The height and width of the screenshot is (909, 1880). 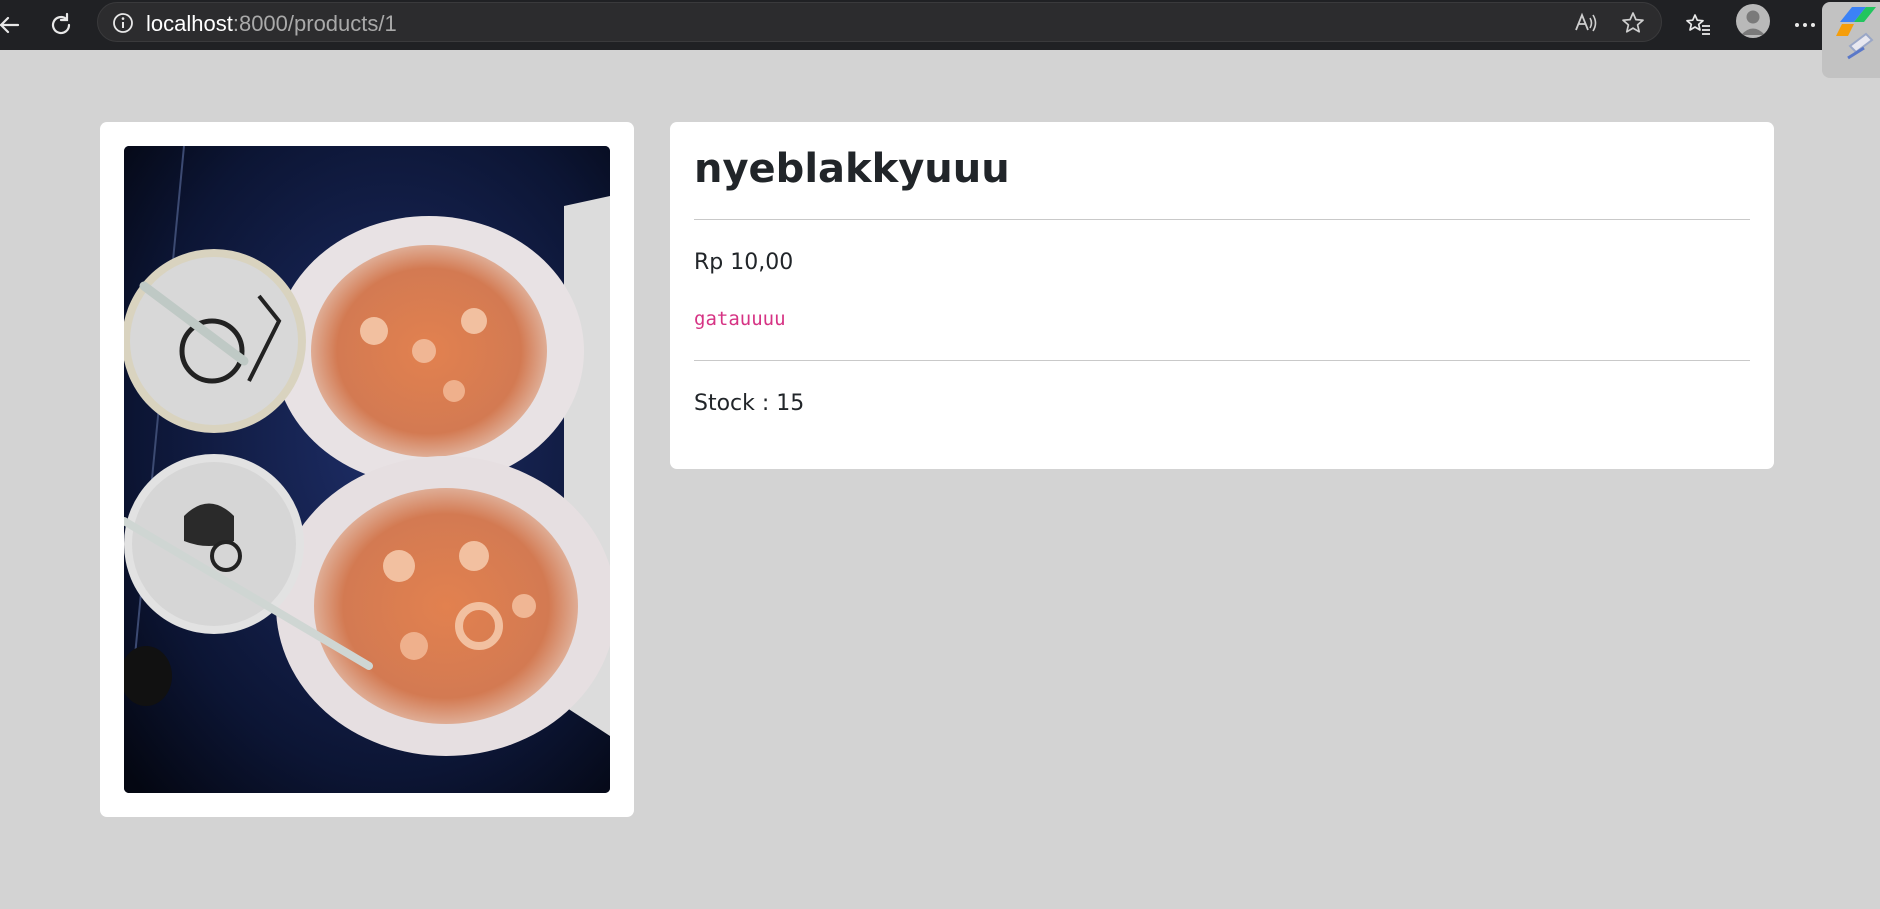 I want to click on read-aloud-icon, so click(x=1586, y=23).